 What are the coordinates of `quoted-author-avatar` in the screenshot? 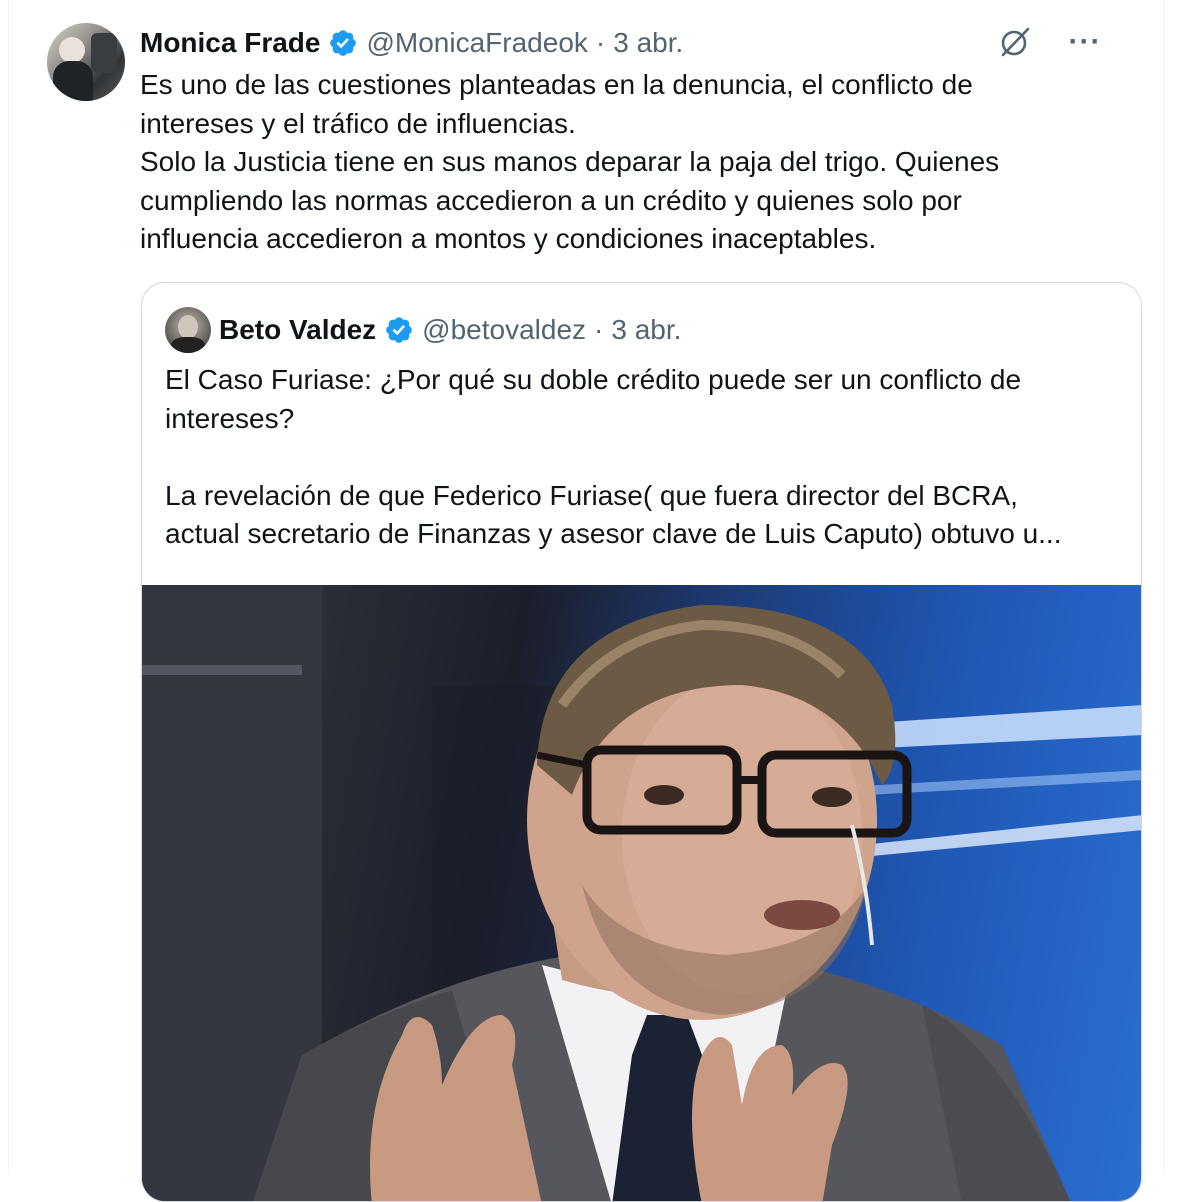 It's located at (188, 330).